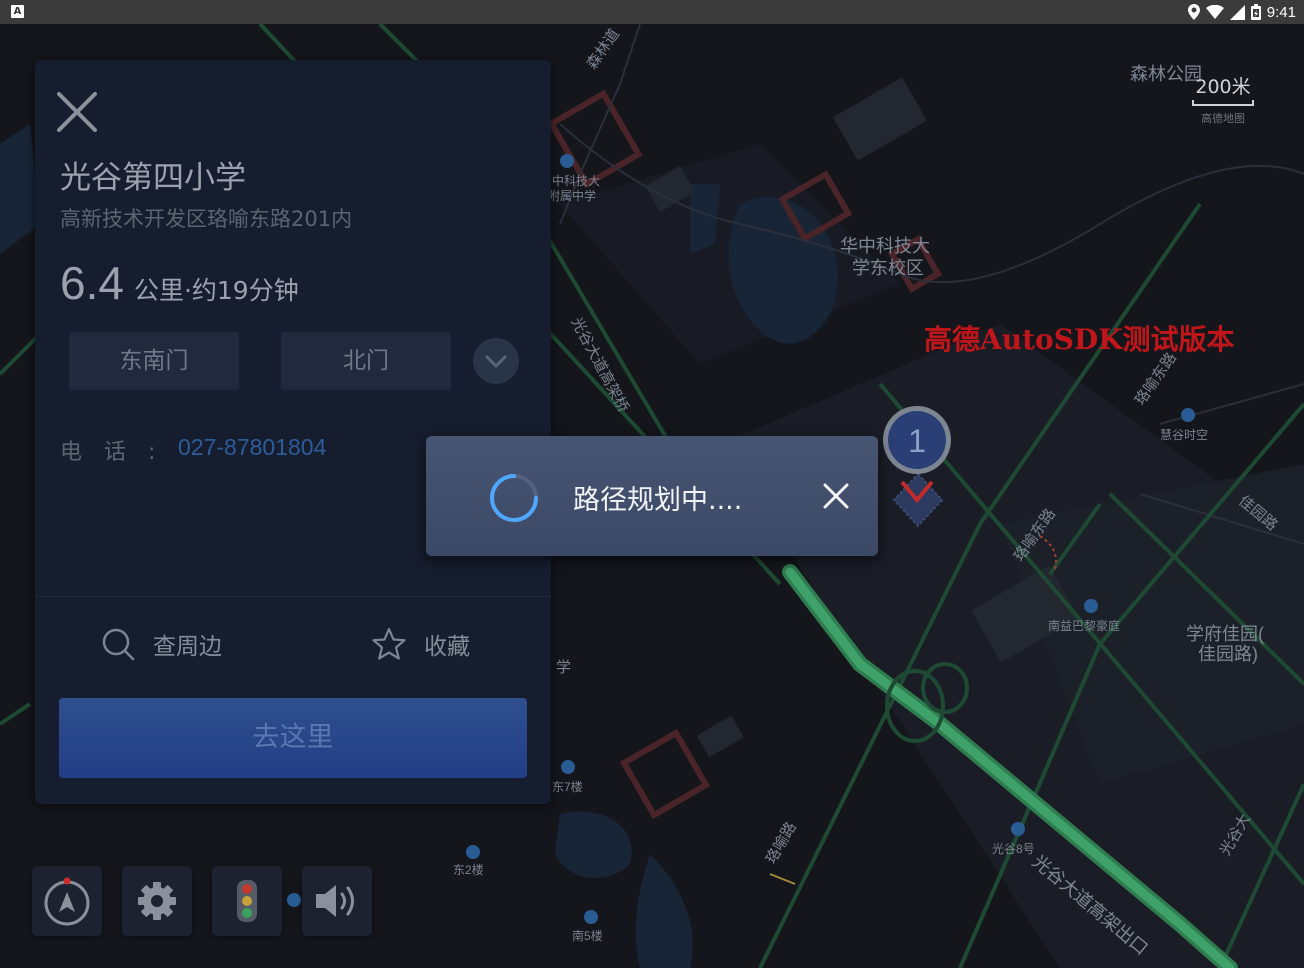 This screenshot has height=968, width=1304. What do you see at coordinates (421, 644) in the screenshot?
I see `favorite-button: 收藏` at bounding box center [421, 644].